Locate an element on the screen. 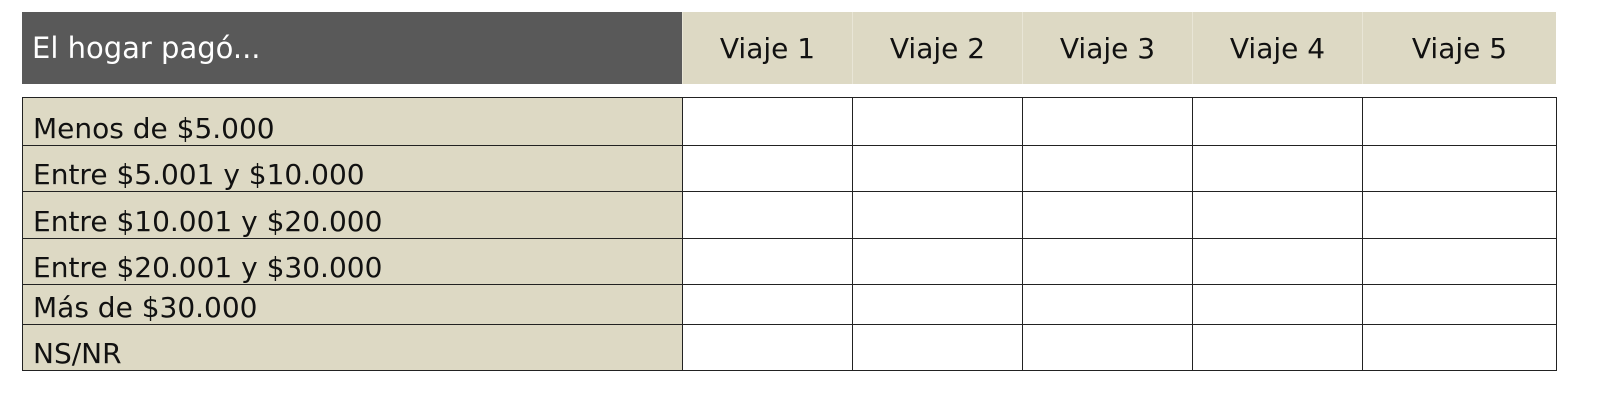 This screenshot has width=1604, height=400. row-label: Más de $30.000 is located at coordinates (352, 304).